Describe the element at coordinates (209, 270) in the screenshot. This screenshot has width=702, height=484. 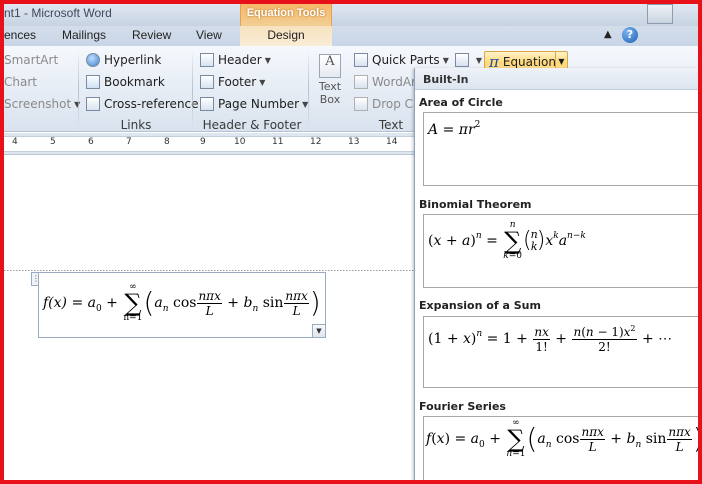
I see `margin-guide-line` at that location.